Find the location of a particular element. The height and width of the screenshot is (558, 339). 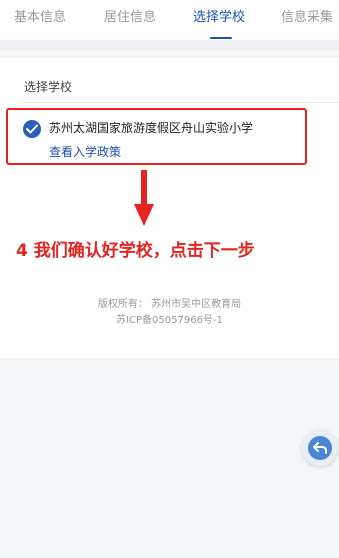

school-name: 苏州太湖国家旅游度假区舟山实验小学 is located at coordinates (151, 128).